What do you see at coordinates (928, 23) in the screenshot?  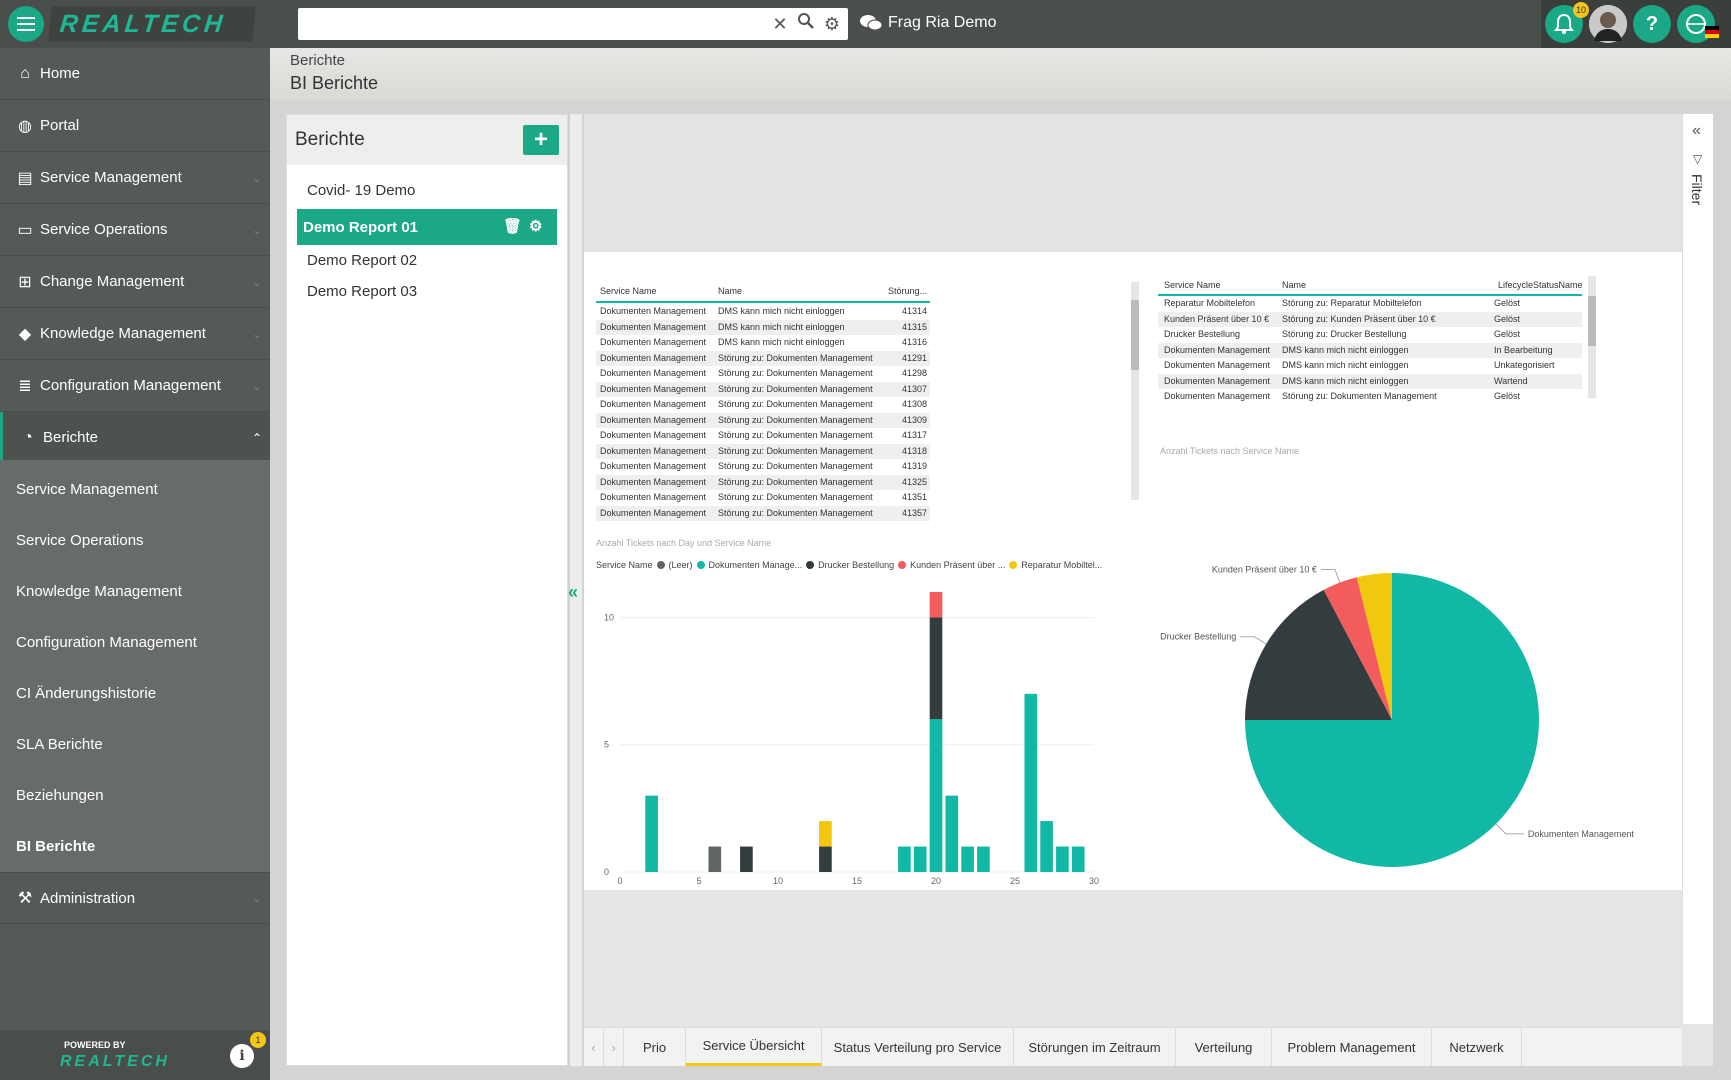 I see `chat-assistant-link: Frag Ria Demo` at bounding box center [928, 23].